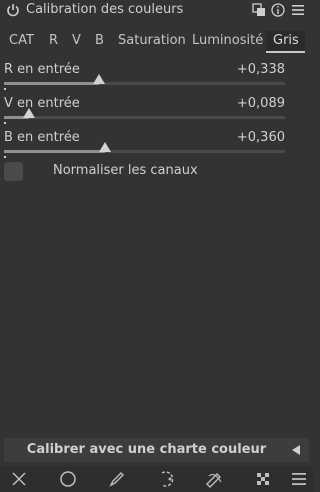  I want to click on reset-icon, so click(278, 10).